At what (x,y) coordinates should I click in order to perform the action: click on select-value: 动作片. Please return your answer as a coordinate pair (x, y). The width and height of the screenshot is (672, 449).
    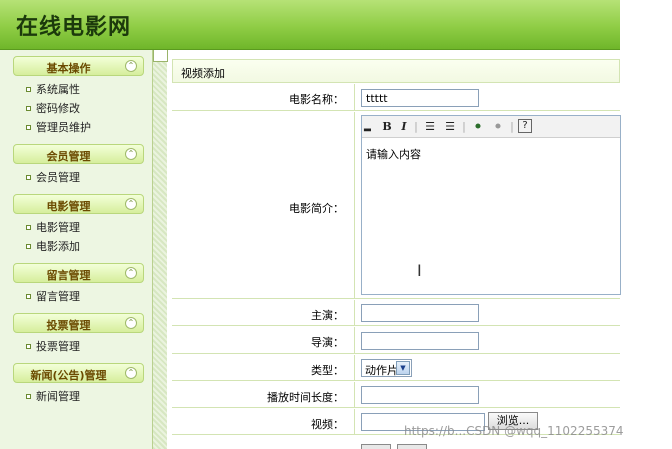
    Looking at the image, I should click on (381, 370).